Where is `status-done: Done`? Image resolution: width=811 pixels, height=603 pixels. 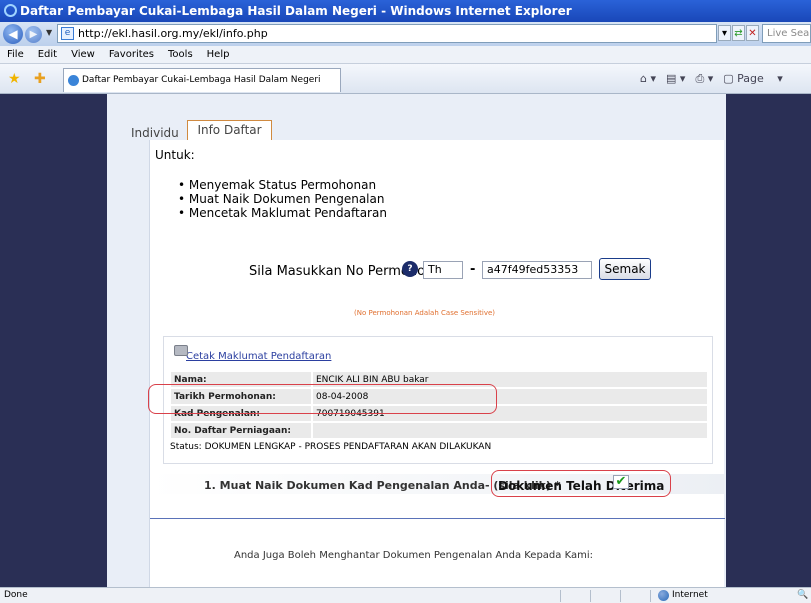
status-done: Done is located at coordinates (16, 595).